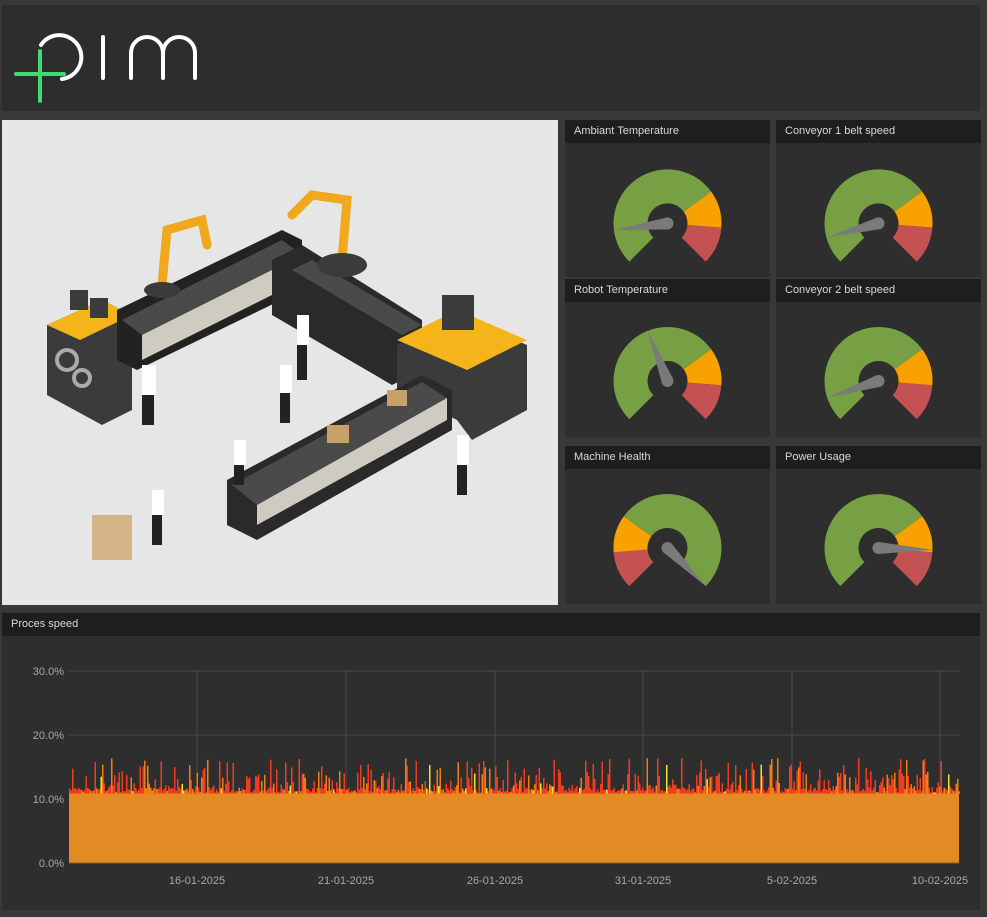  What do you see at coordinates (197, 881) in the screenshot?
I see `x-tick-label: 16-01-2025` at bounding box center [197, 881].